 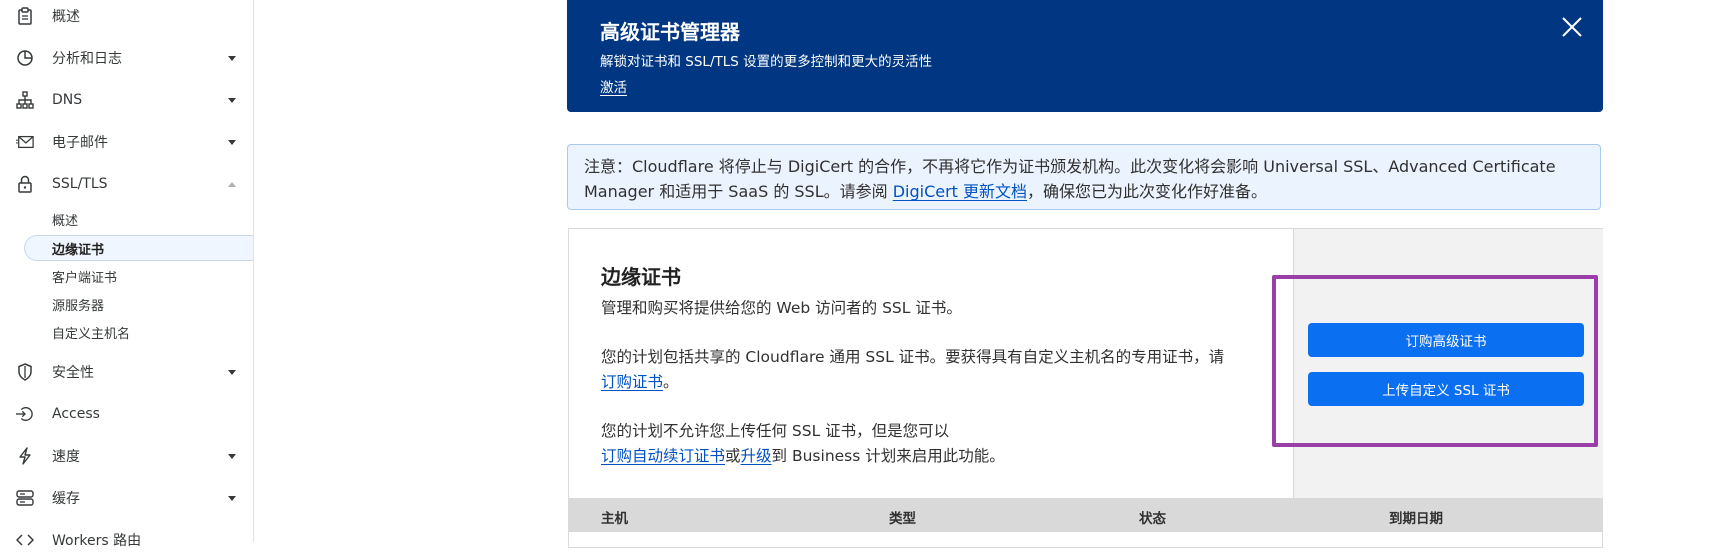 I want to click on card-title: 边缘证书, so click(x=641, y=277).